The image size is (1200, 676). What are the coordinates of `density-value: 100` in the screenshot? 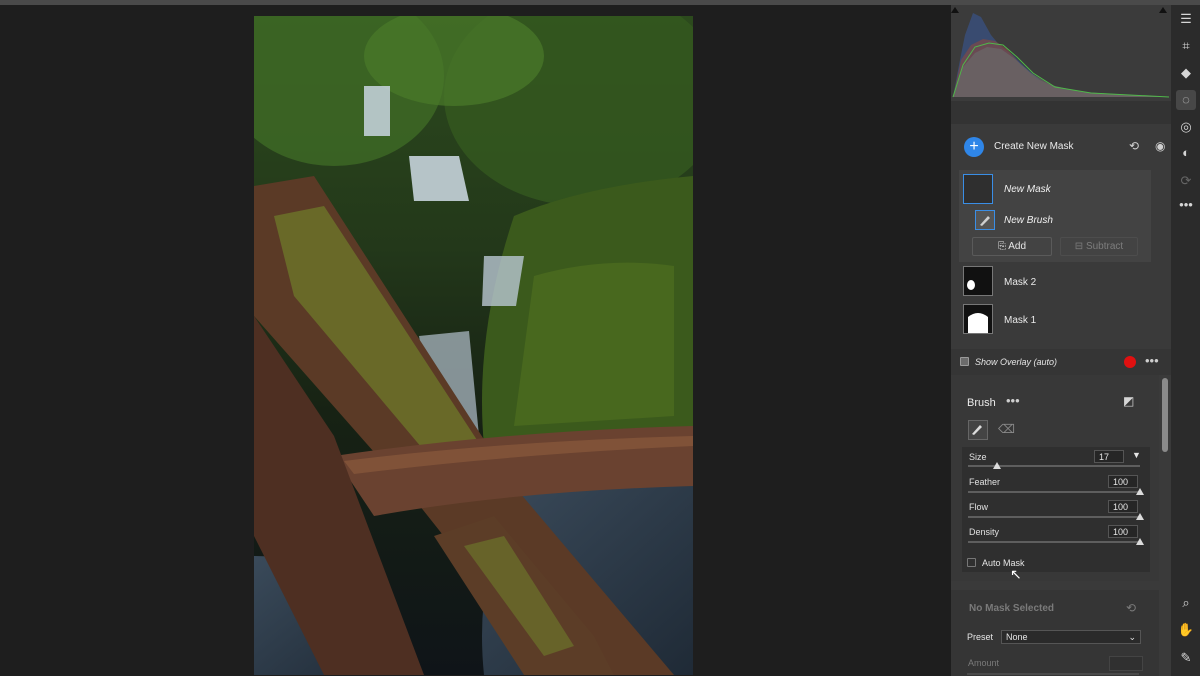 It's located at (1123, 531).